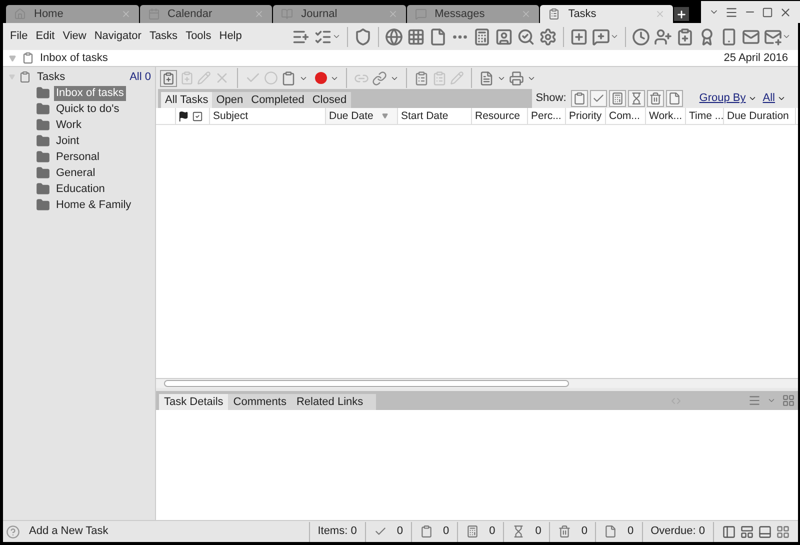 The width and height of the screenshot is (800, 545). What do you see at coordinates (339, 14) in the screenshot?
I see `app-tab: Journal` at bounding box center [339, 14].